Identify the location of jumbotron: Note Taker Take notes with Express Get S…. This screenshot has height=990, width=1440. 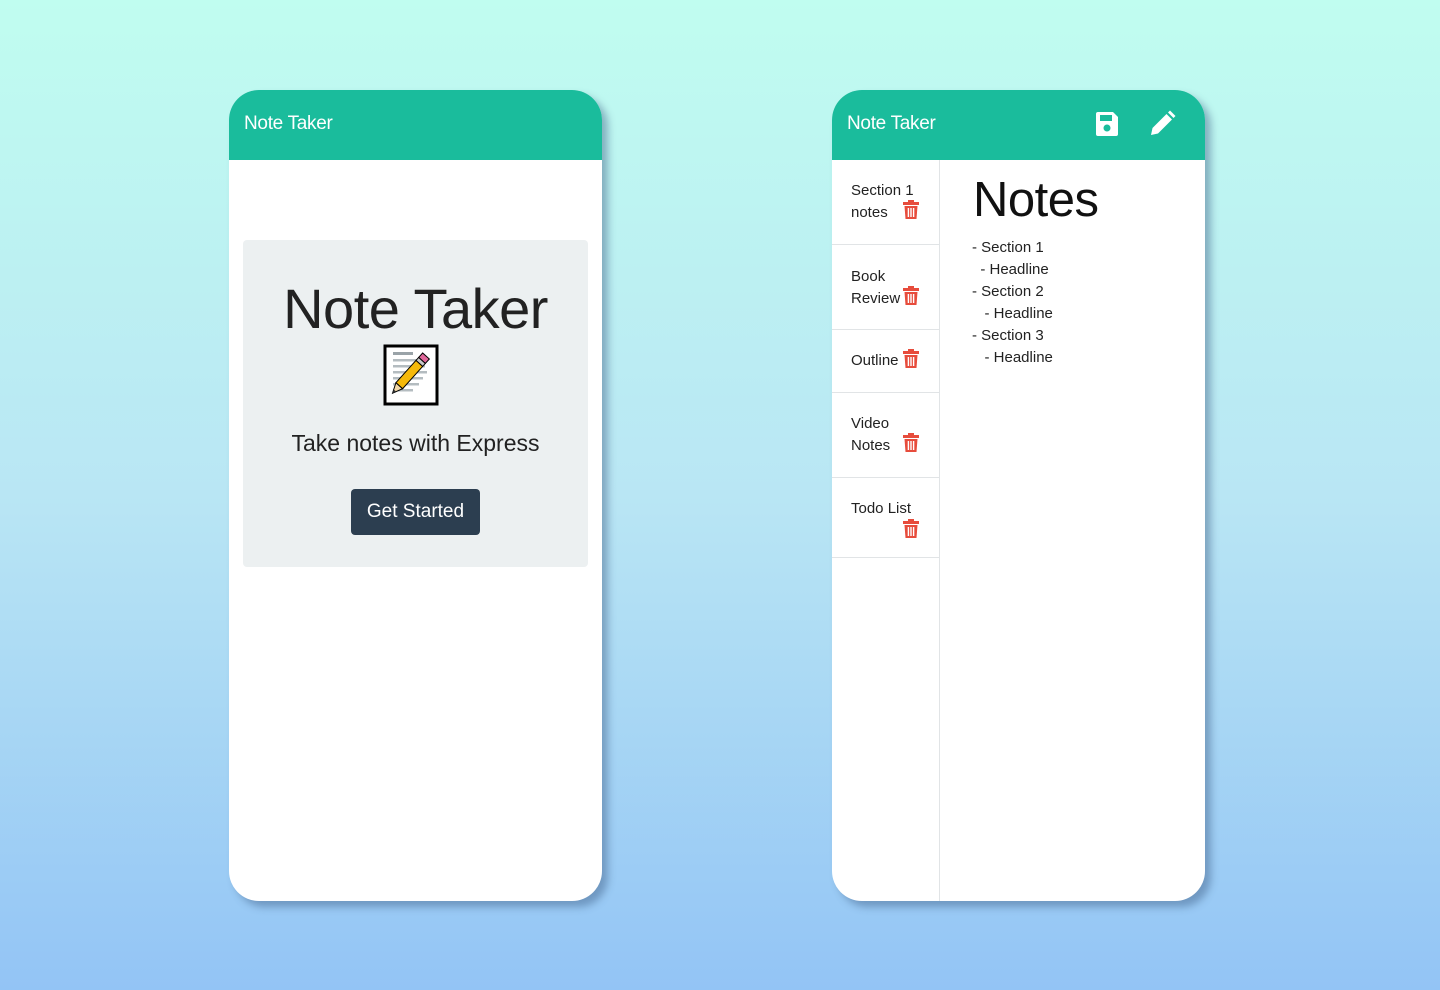
(415, 403).